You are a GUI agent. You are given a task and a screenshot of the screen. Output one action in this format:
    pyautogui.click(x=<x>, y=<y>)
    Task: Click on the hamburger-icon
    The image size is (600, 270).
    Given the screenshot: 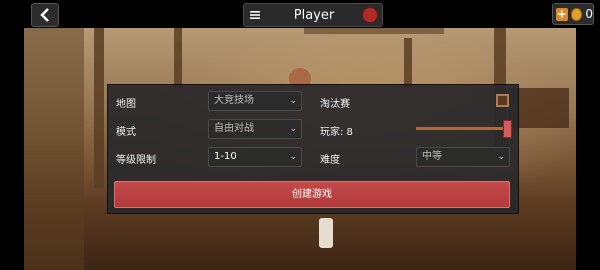 What is the action you would take?
    pyautogui.click(x=255, y=15)
    